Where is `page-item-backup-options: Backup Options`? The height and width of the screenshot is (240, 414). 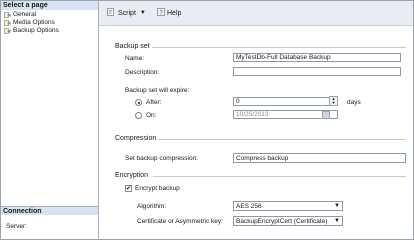
page-item-backup-options: Backup Options is located at coordinates (31, 30).